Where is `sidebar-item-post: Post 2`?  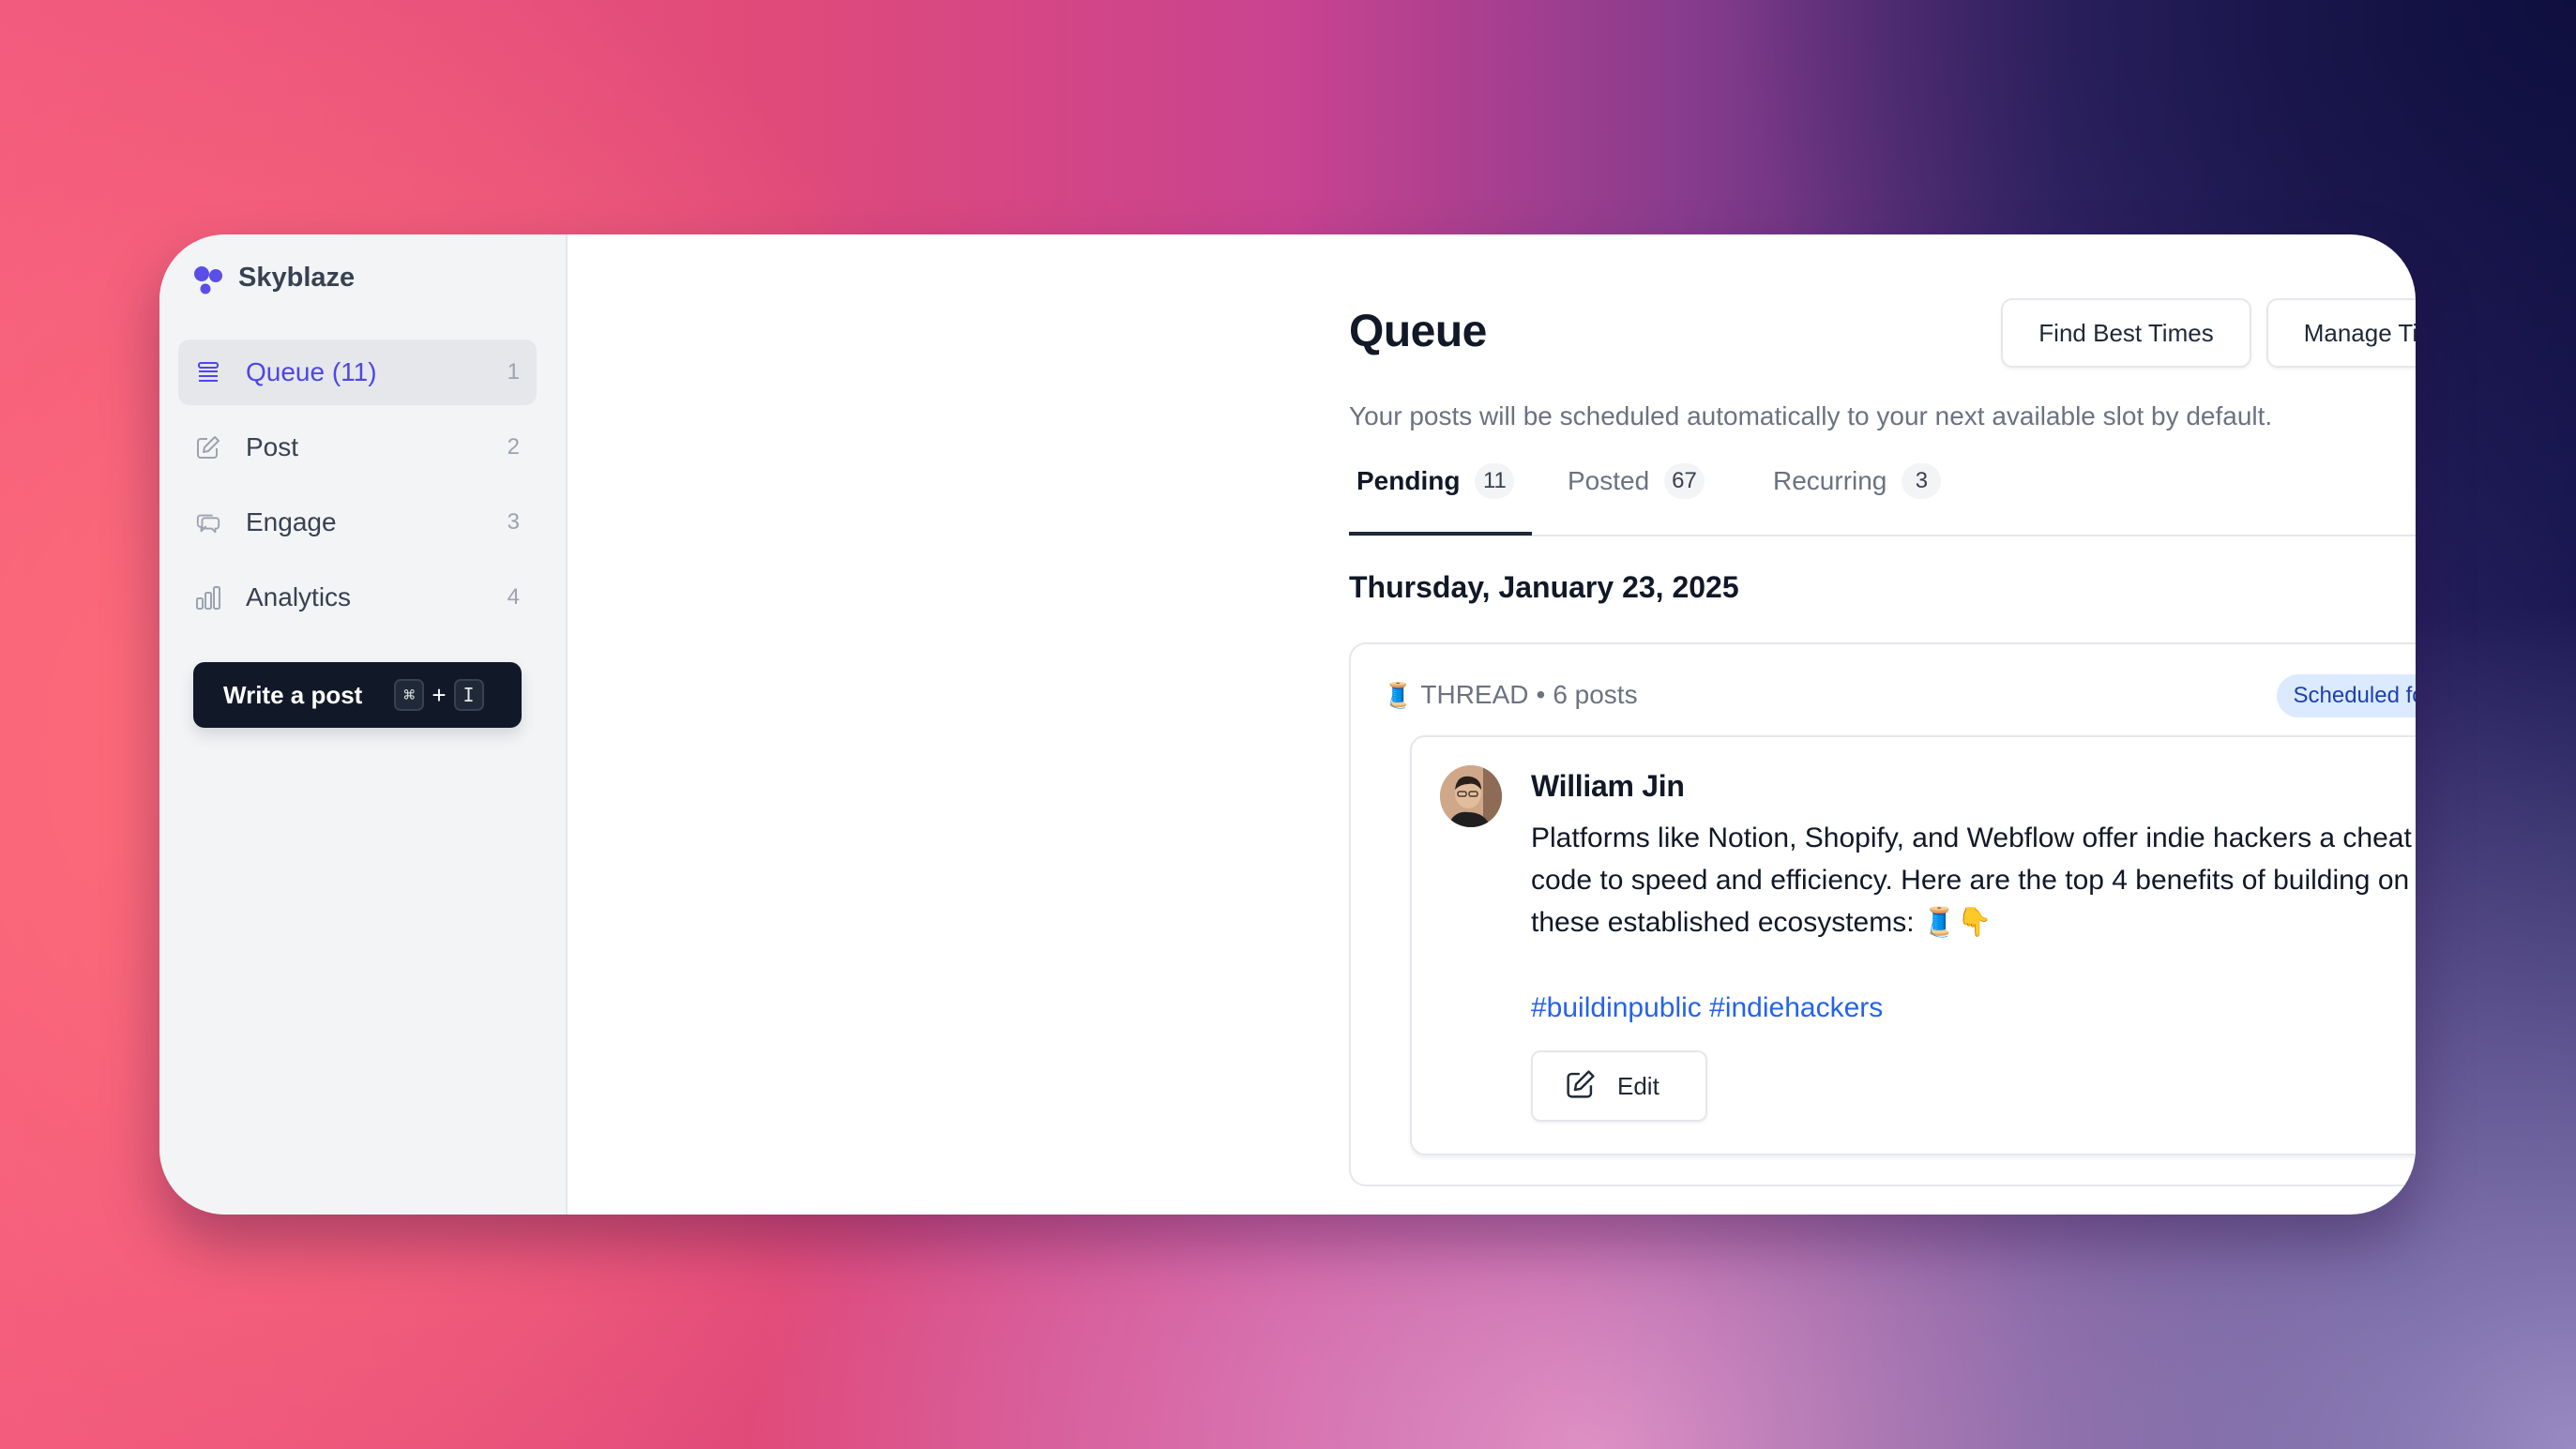
sidebar-item-post: Post 2 is located at coordinates (357, 447).